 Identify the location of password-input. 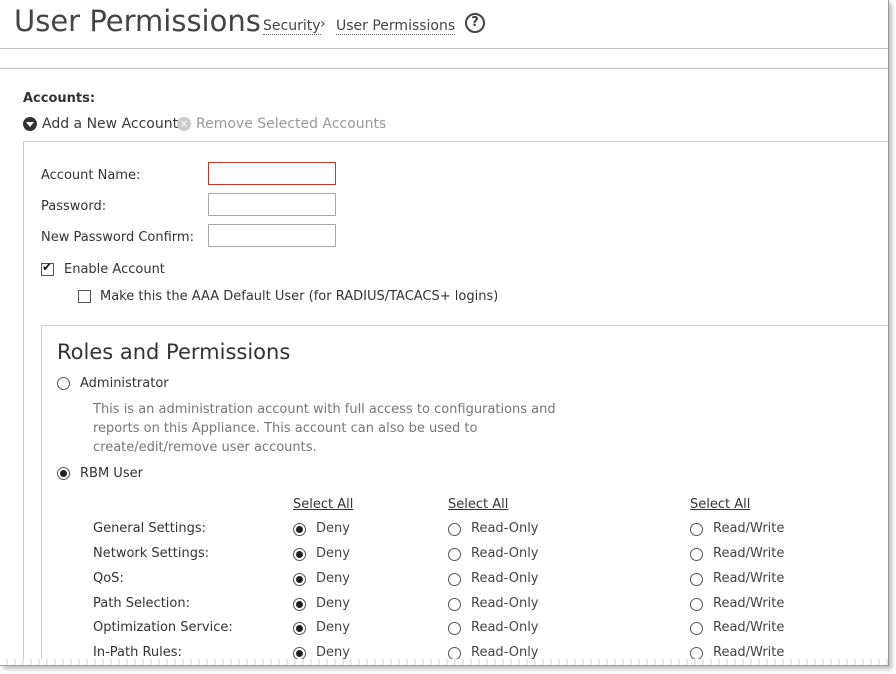
(272, 204).